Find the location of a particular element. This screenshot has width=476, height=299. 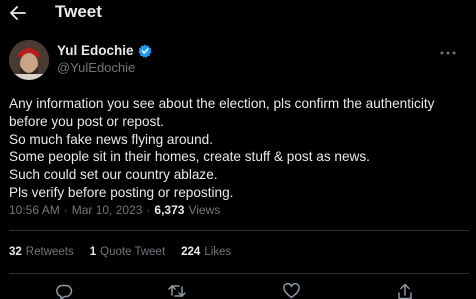

tweet-line: before you post or repost. is located at coordinates (86, 121).